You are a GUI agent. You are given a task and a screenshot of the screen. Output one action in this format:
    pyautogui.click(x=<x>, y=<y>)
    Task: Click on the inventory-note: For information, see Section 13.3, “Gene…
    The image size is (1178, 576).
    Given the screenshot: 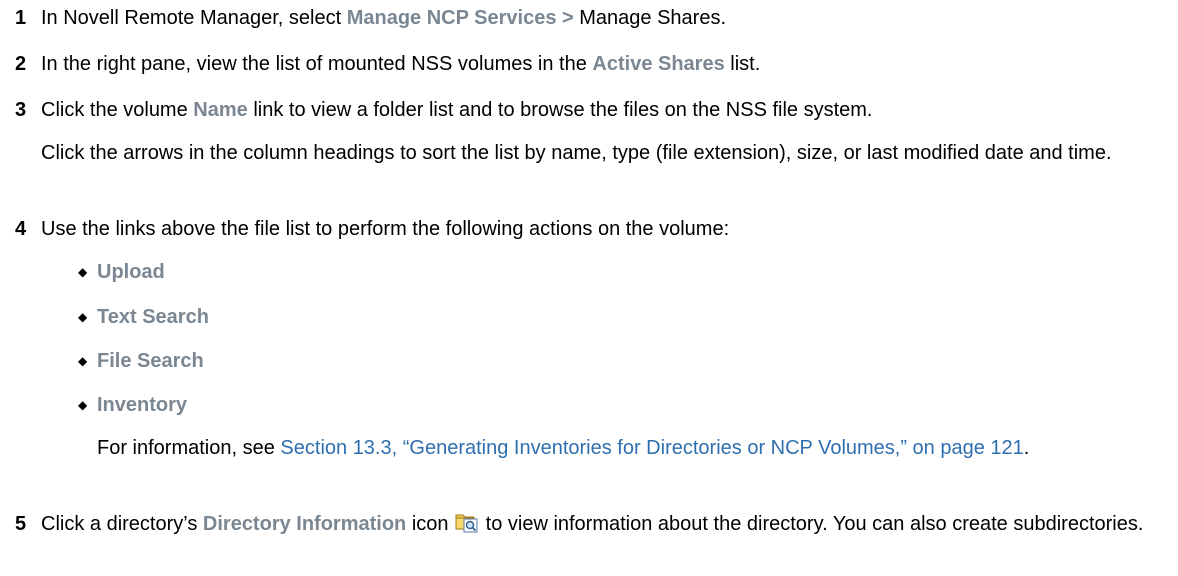 What is the action you would take?
    pyautogui.click(x=563, y=448)
    